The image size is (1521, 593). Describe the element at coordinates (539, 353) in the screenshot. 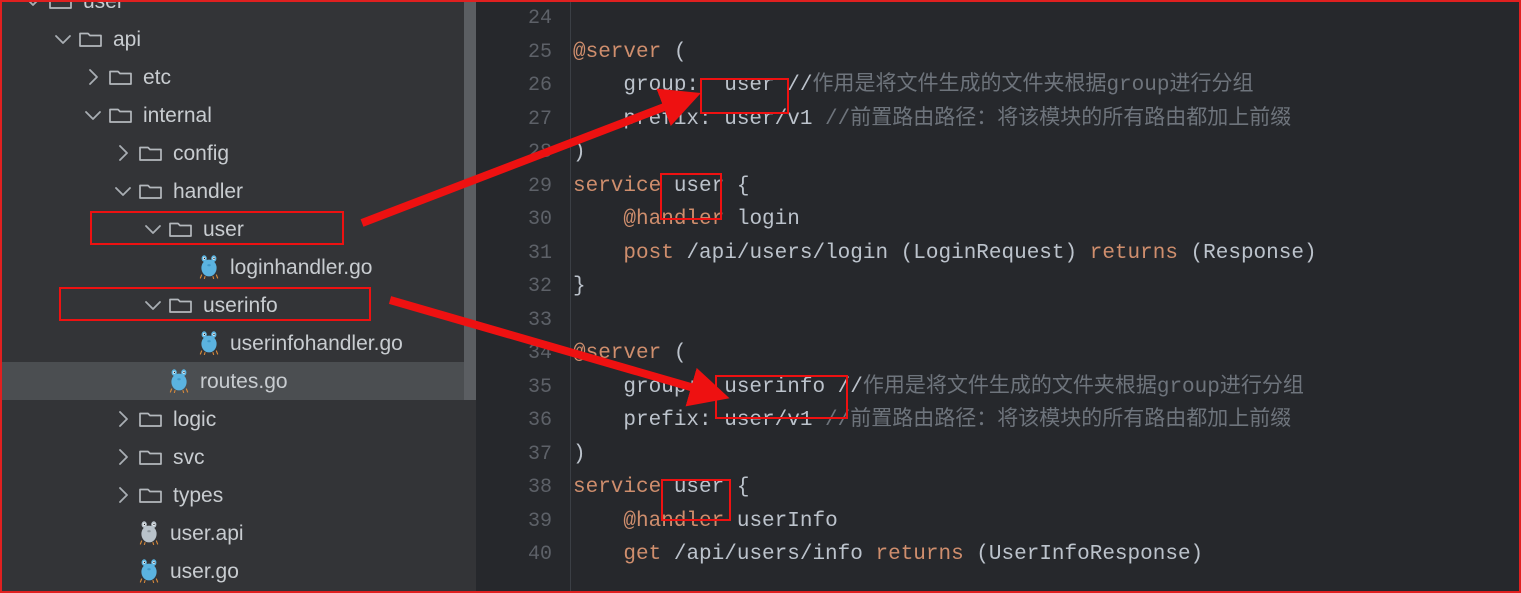

I see `line-number: 34` at that location.